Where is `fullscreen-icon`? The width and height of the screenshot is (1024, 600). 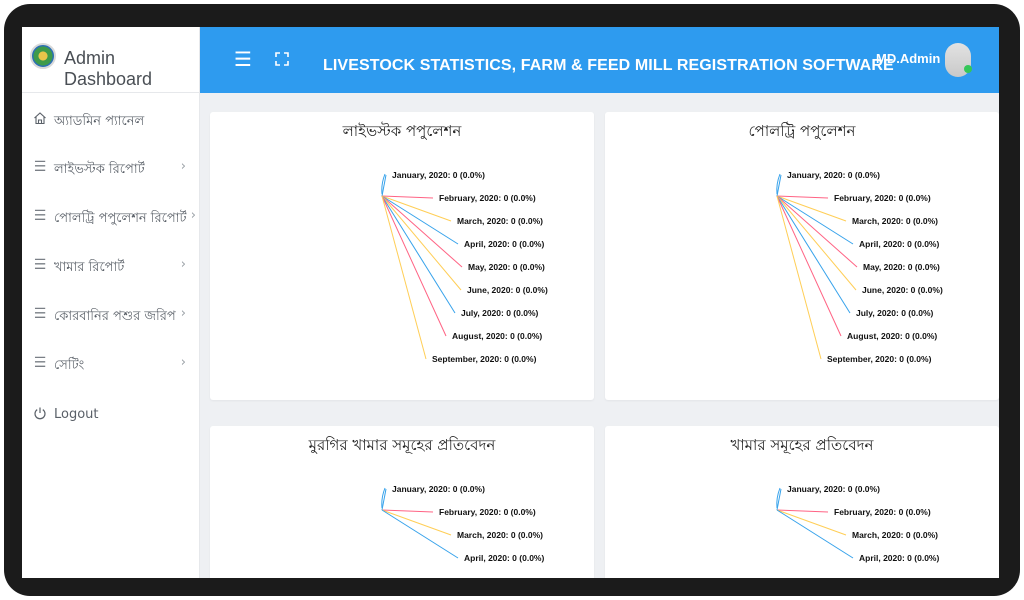 fullscreen-icon is located at coordinates (282, 58).